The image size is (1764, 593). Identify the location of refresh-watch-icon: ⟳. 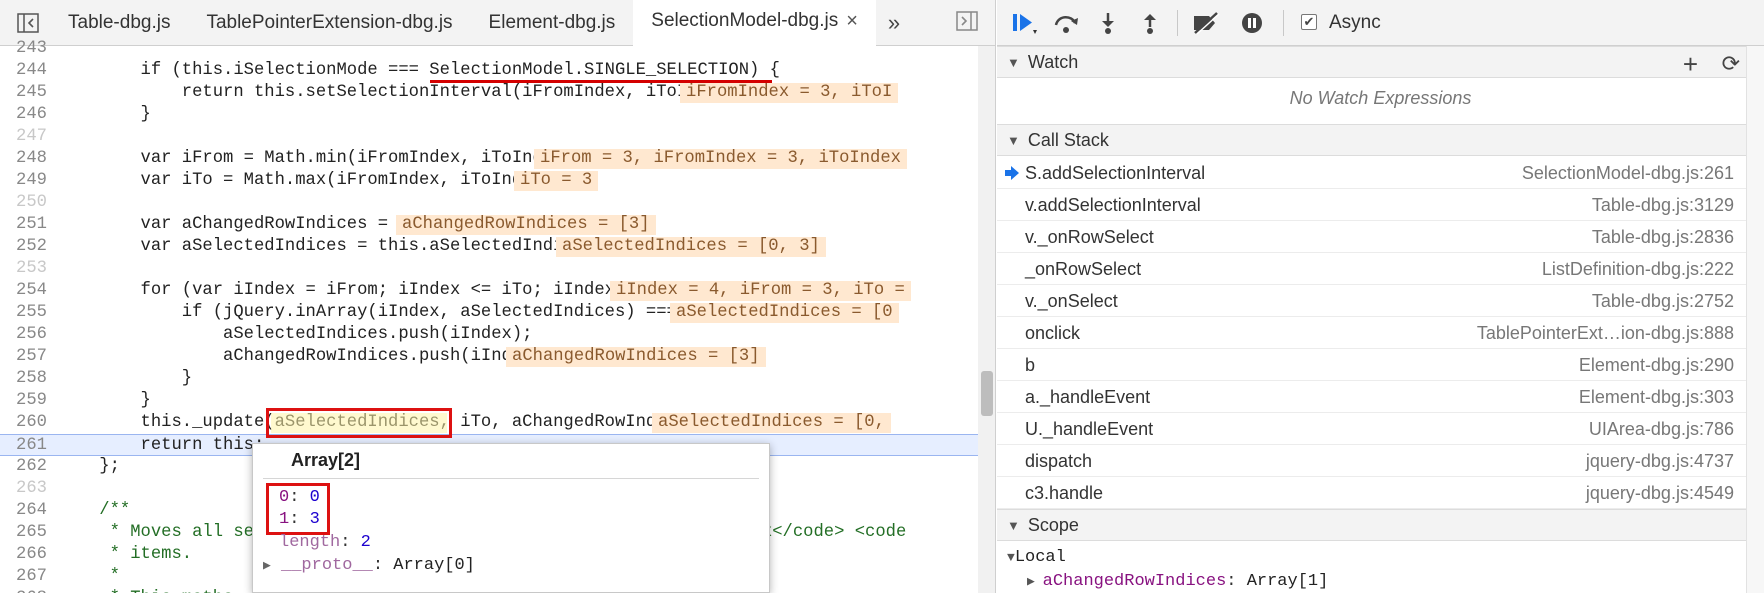
(1731, 64).